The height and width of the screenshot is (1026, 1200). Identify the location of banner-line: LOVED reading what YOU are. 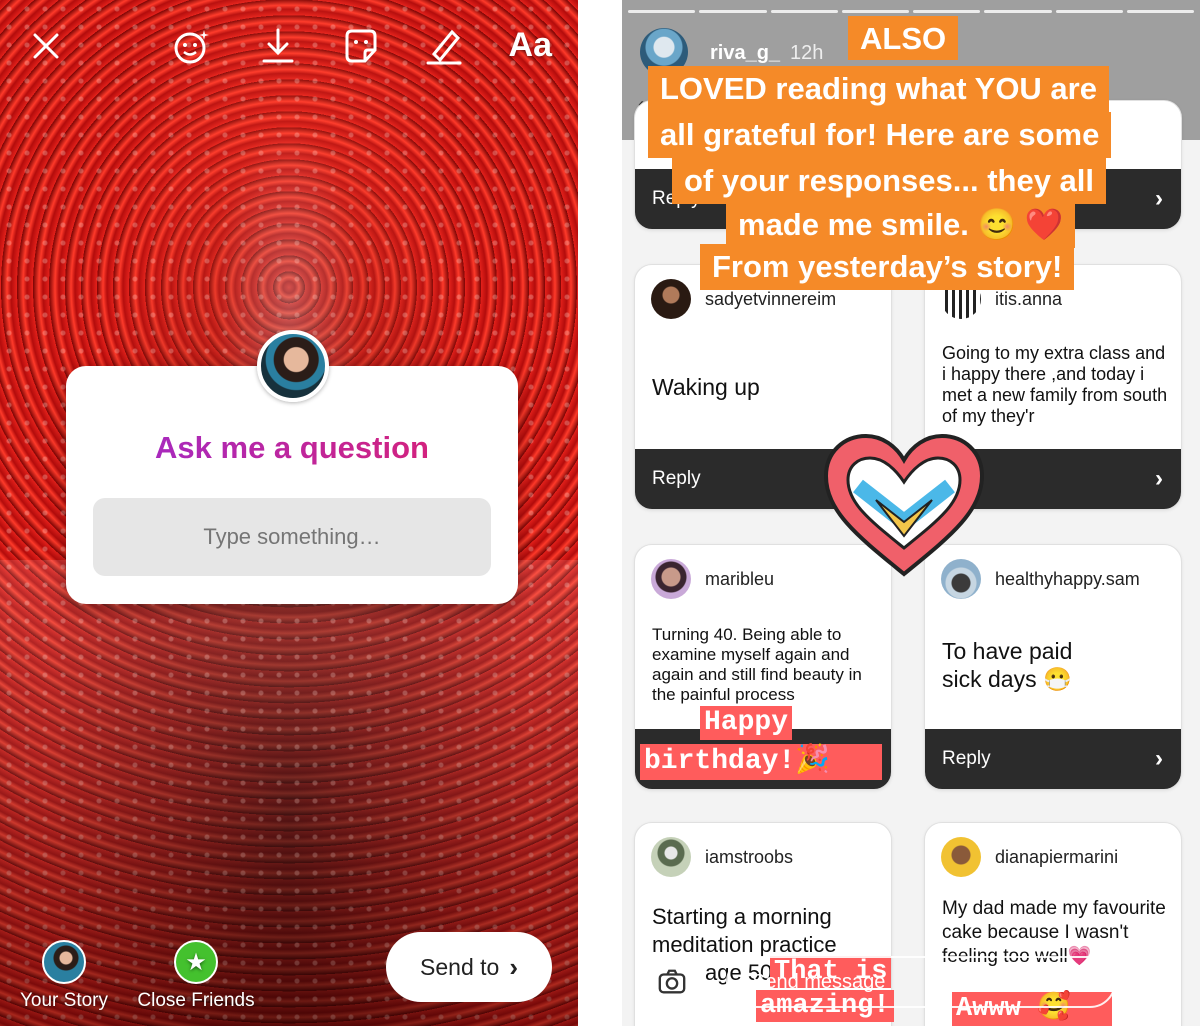
(878, 89).